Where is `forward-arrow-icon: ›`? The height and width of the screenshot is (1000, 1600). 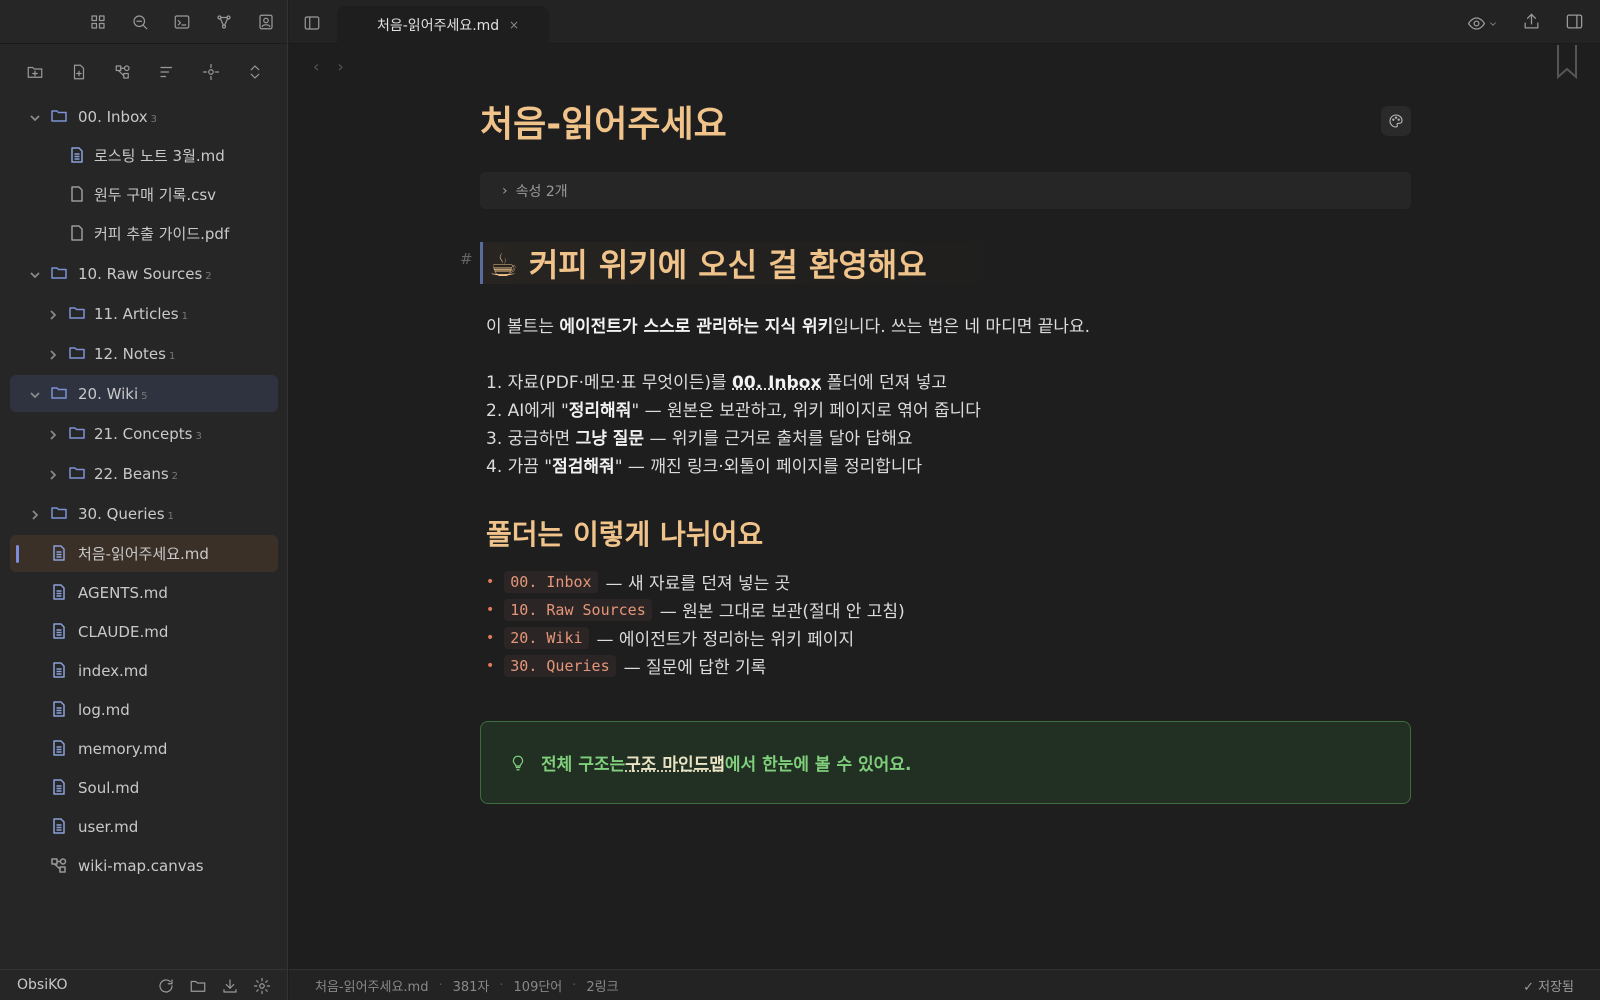 forward-arrow-icon: › is located at coordinates (340, 66).